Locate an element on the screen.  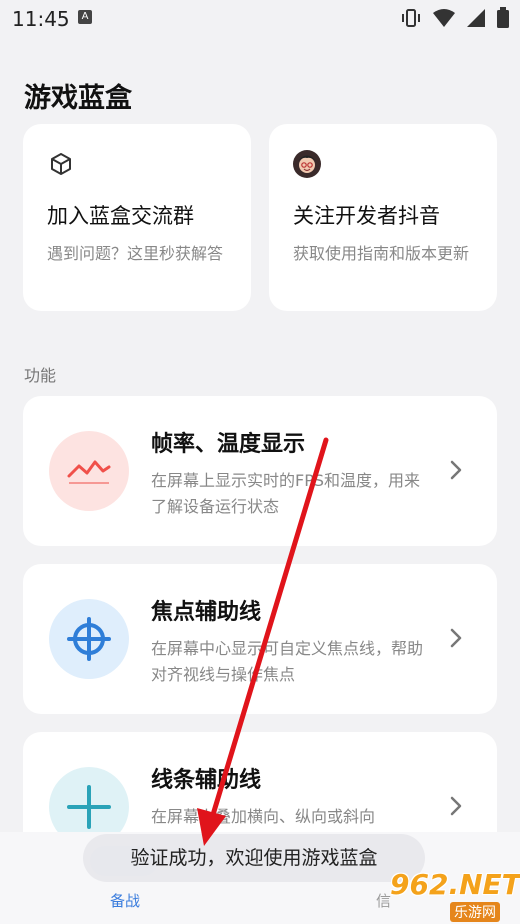
battery-icon is located at coordinates (503, 17).